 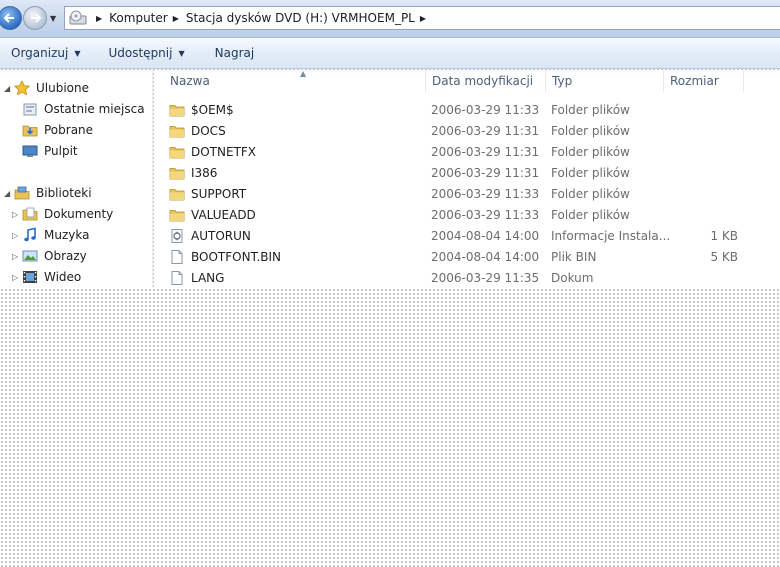 I want to click on file-name-cell: DOCS, so click(x=197, y=130).